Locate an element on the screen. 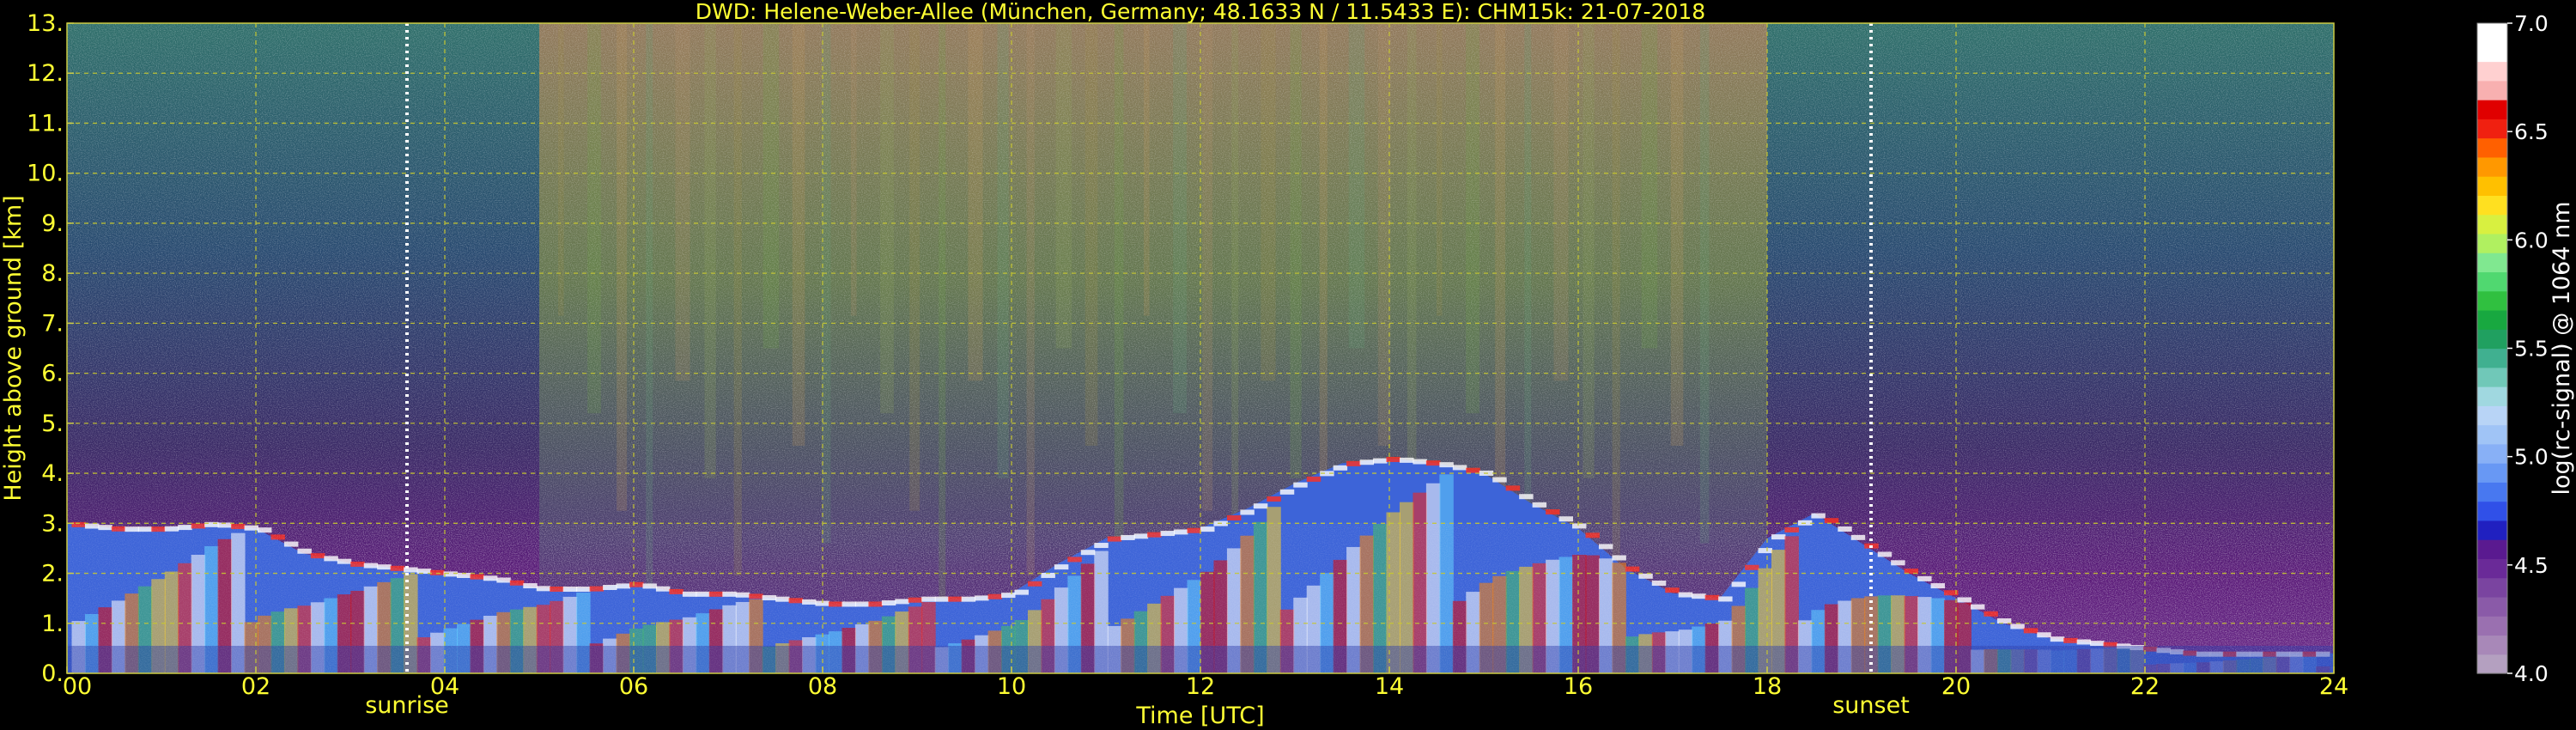  y-tick-label: 7. is located at coordinates (52, 323).